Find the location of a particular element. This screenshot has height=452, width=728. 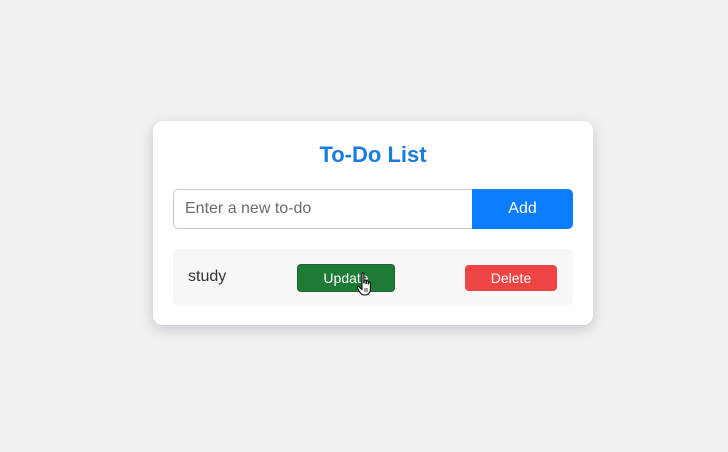

todo-input is located at coordinates (323, 209).